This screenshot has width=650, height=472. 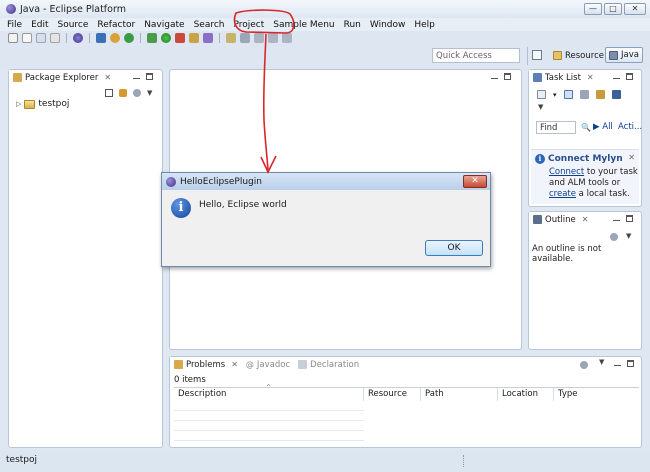 What do you see at coordinates (476, 55) in the screenshot?
I see `quick-access-input: Quick Access` at bounding box center [476, 55].